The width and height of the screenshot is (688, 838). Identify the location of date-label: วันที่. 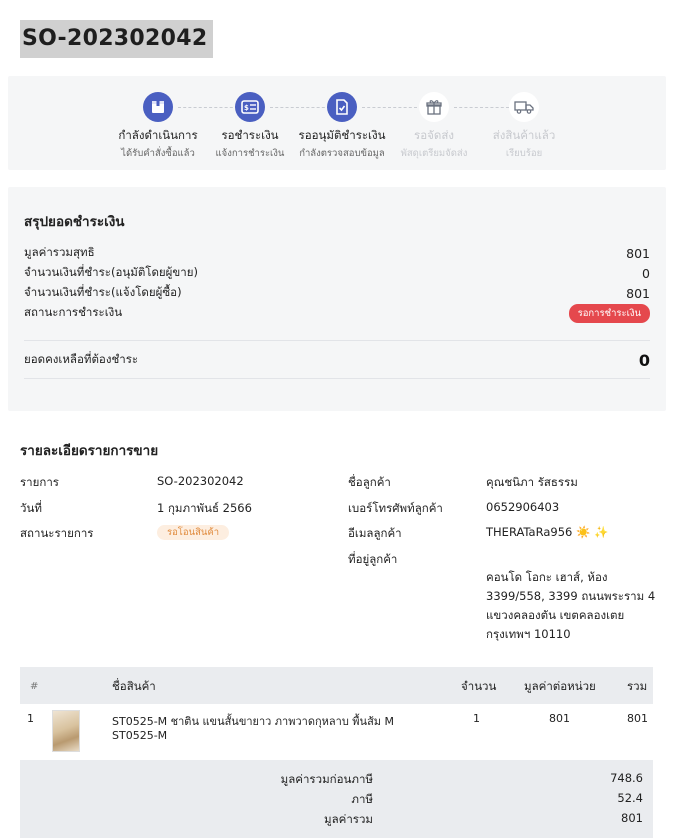
(31, 508).